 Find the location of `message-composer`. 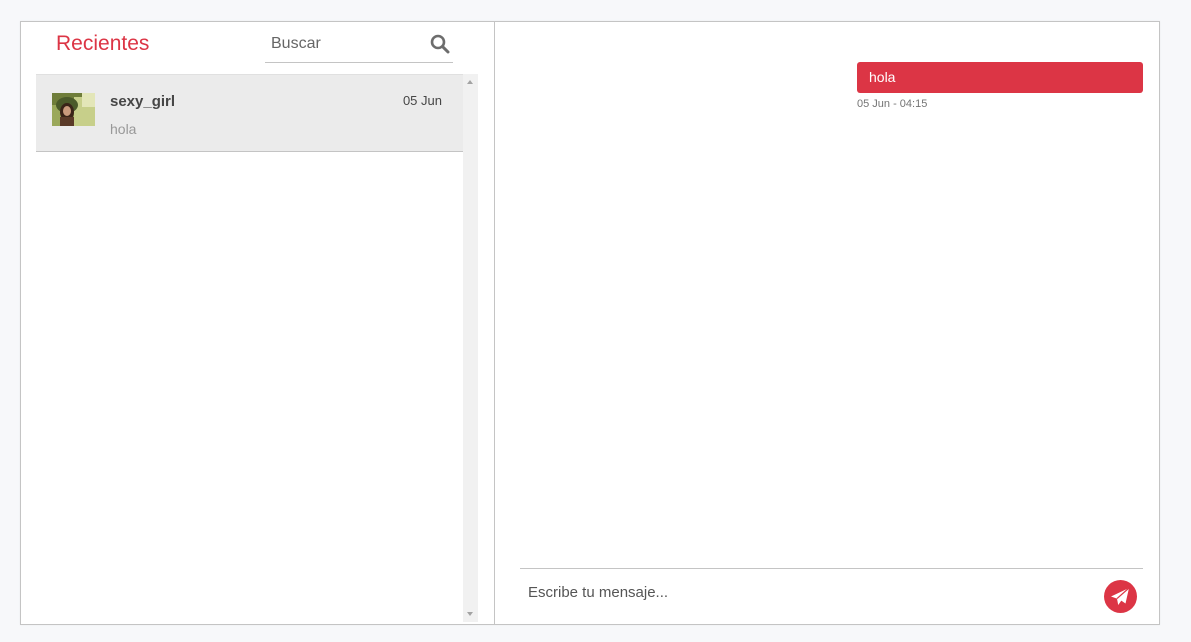

message-composer is located at coordinates (831, 596).